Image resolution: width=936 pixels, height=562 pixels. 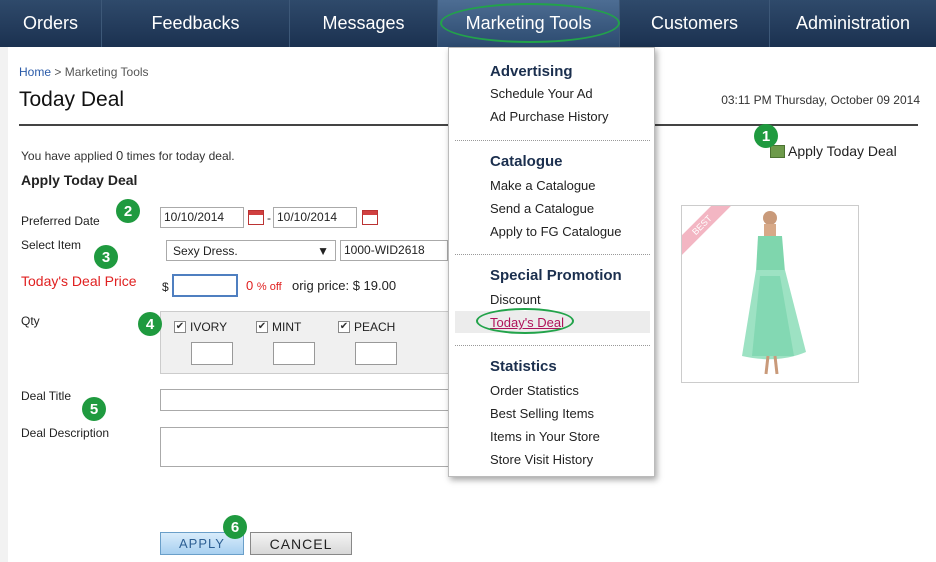 I want to click on select-item-label: Select Item, so click(x=51, y=245).